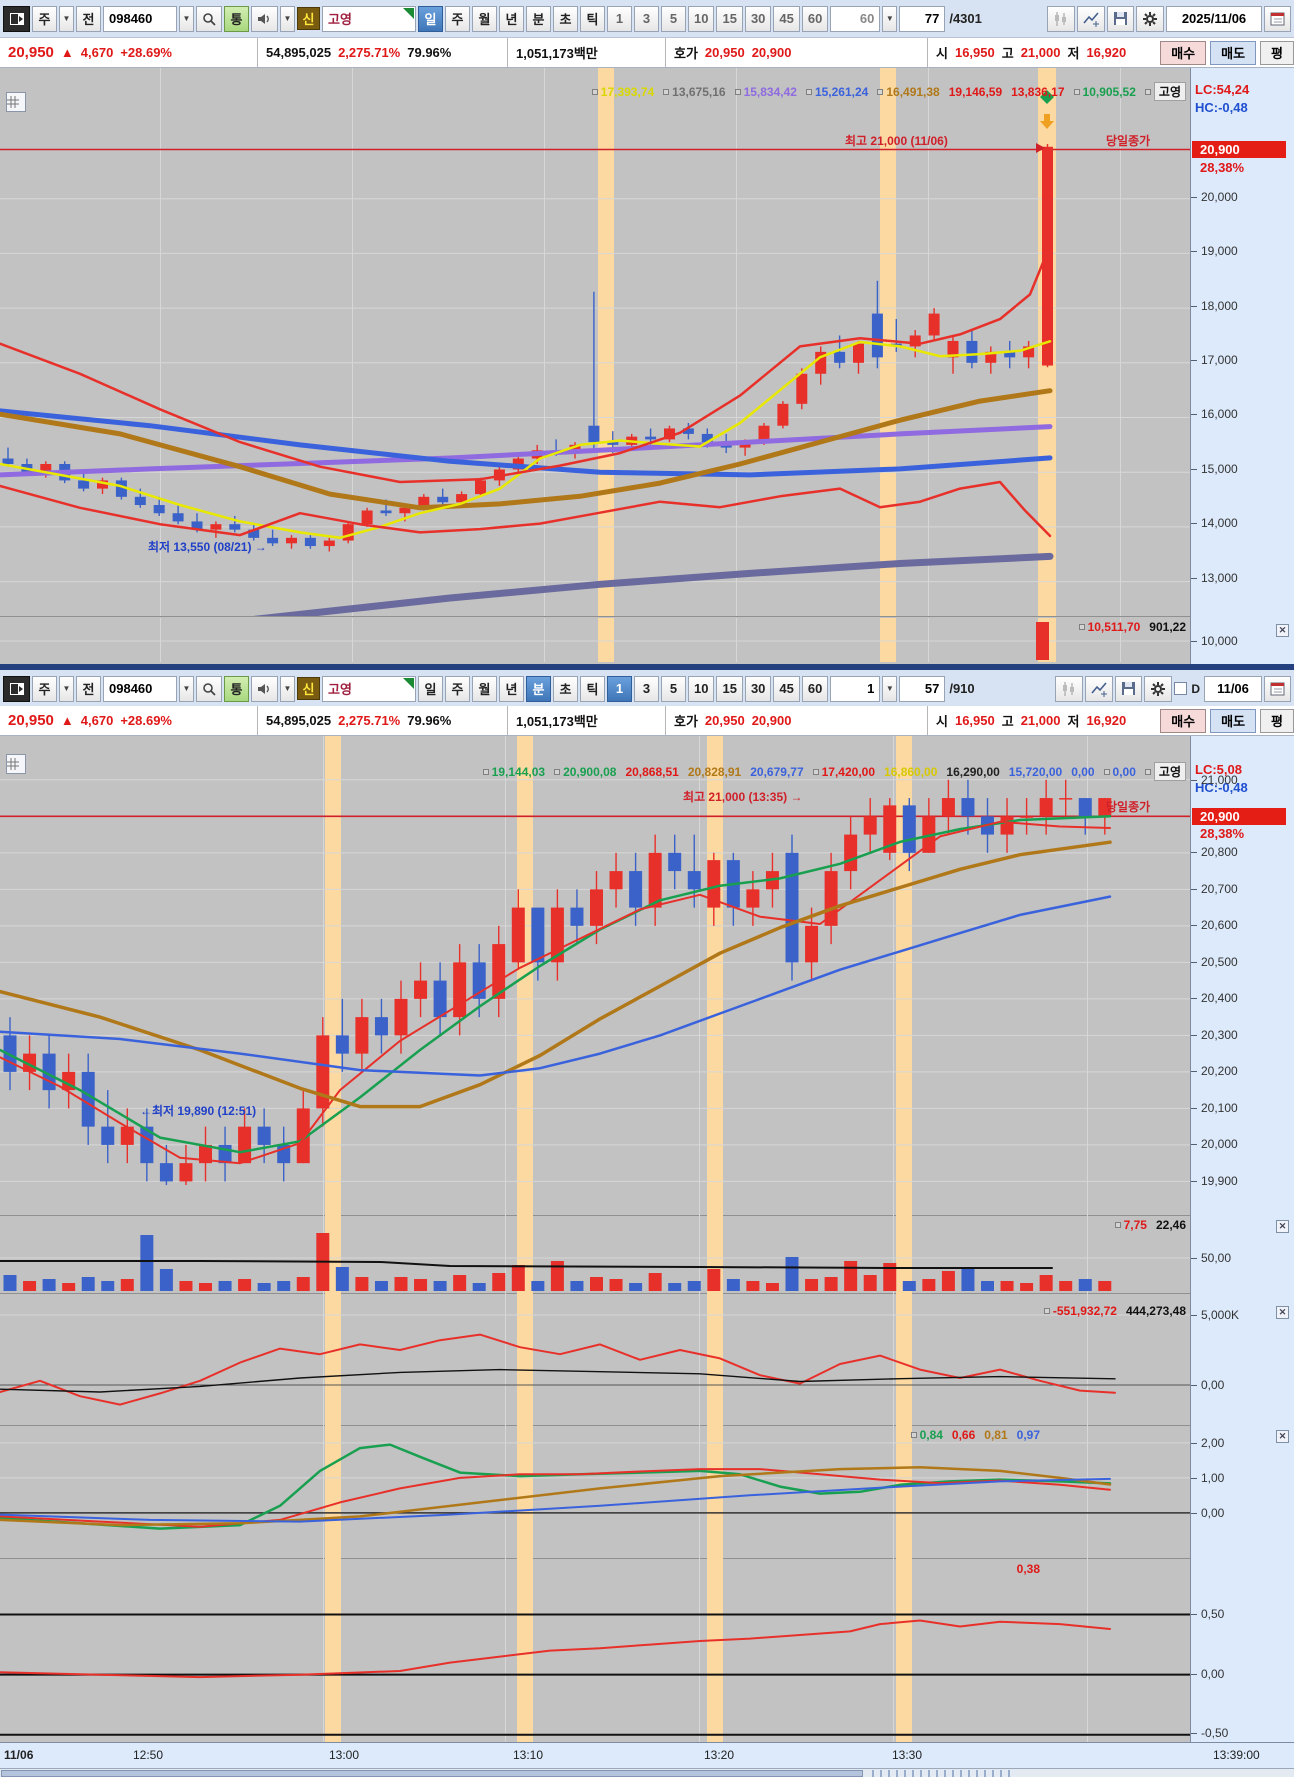  I want to click on scrollbar-thumb, so click(432, 1773).